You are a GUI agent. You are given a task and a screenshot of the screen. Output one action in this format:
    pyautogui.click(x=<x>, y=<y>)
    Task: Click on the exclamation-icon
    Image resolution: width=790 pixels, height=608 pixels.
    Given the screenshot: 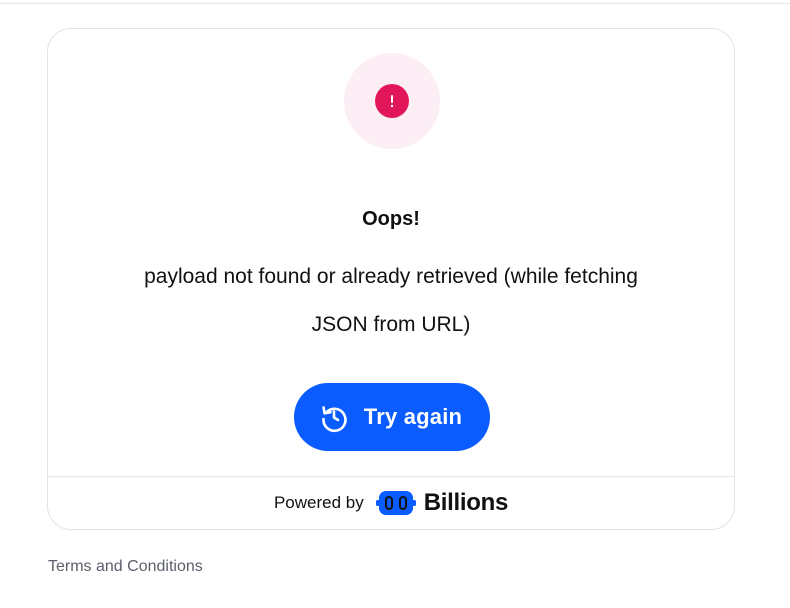 What is the action you would take?
    pyautogui.click(x=392, y=101)
    